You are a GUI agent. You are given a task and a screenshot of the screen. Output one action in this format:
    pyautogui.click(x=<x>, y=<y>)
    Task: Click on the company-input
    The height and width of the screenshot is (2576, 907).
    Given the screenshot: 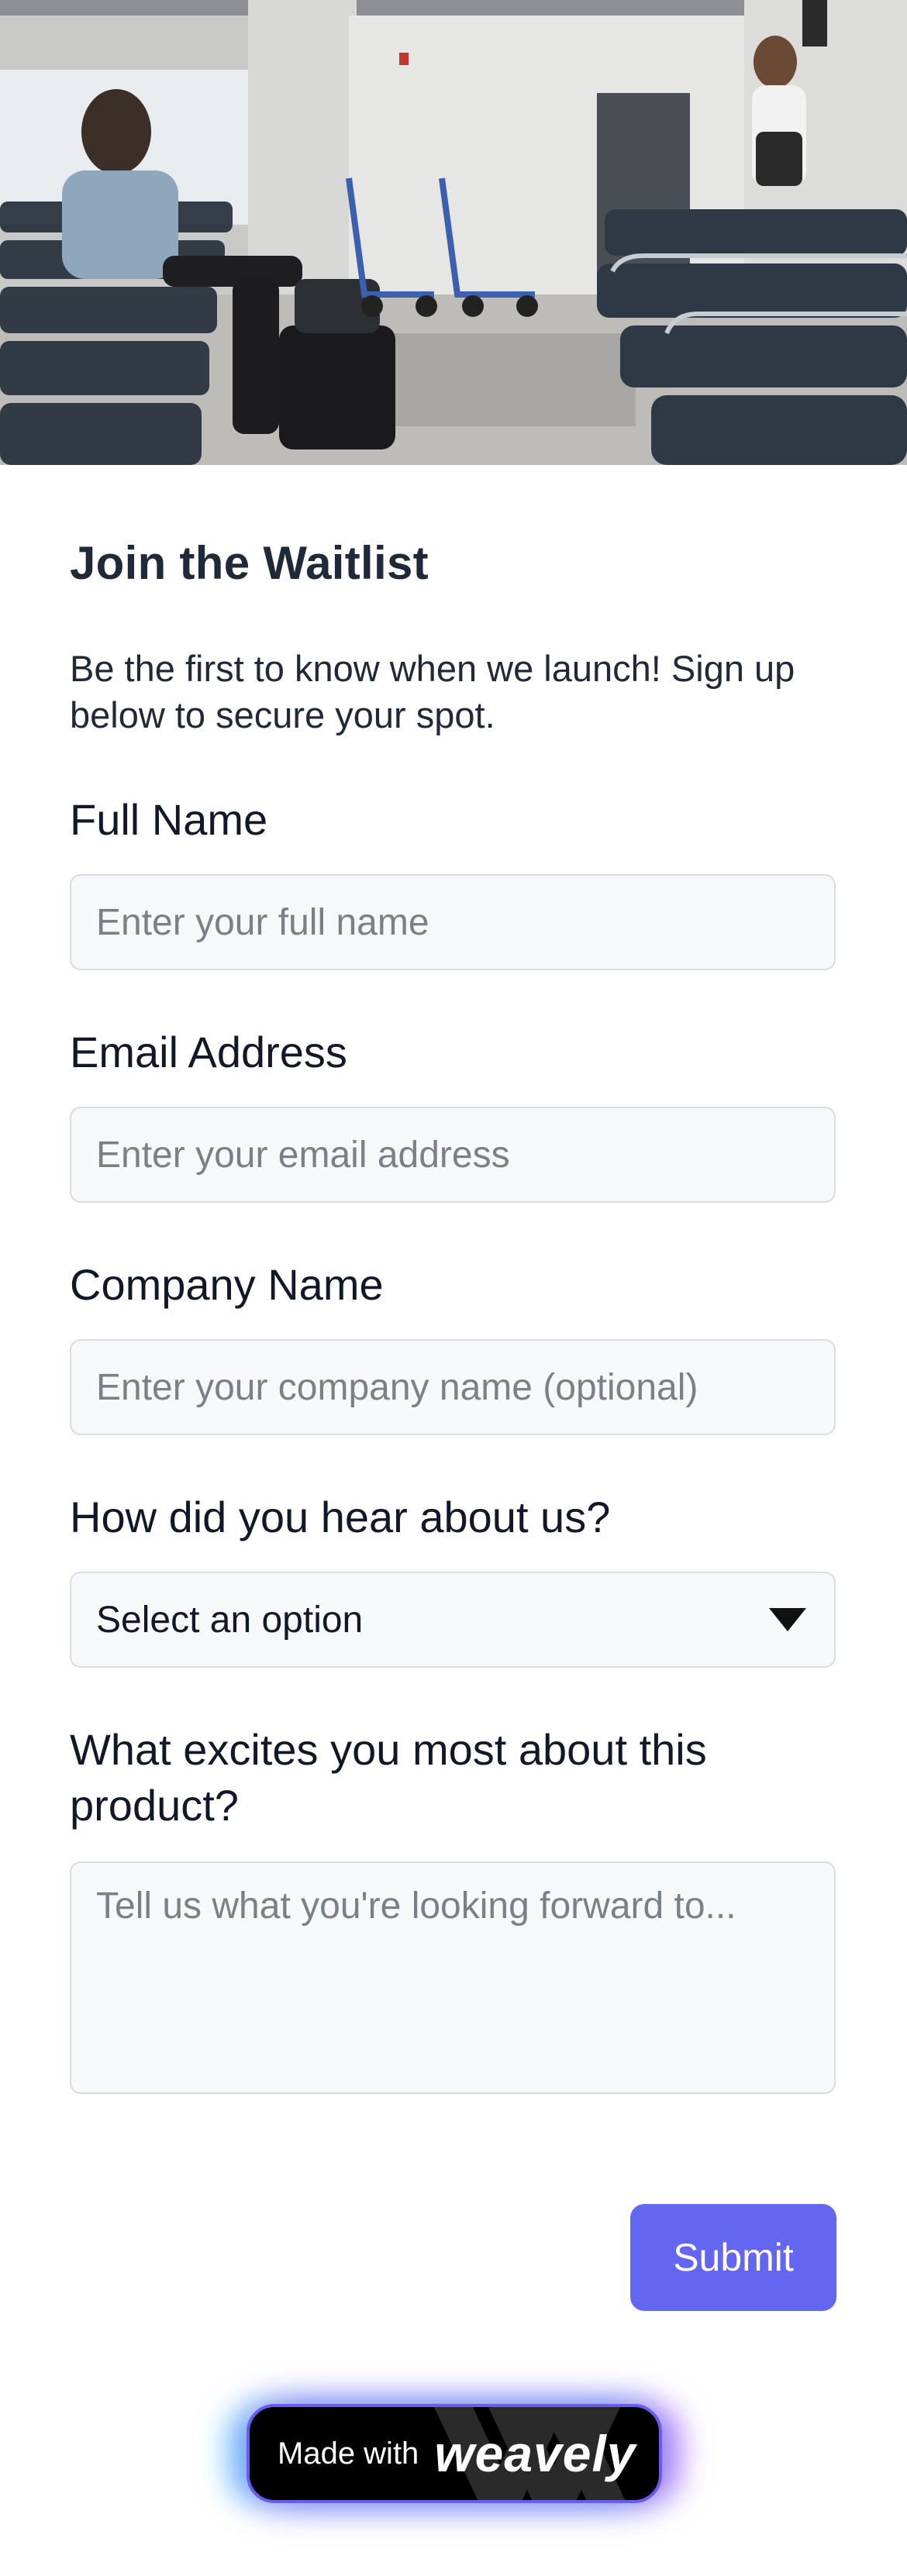 What is the action you would take?
    pyautogui.click(x=453, y=1387)
    